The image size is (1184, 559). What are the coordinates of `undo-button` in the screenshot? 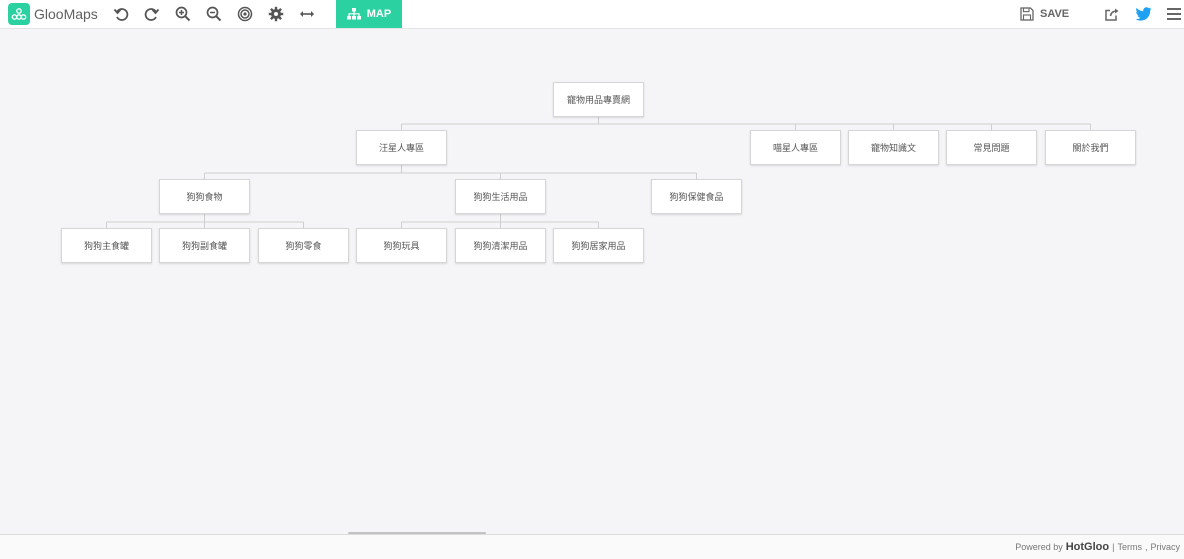 It's located at (121, 14).